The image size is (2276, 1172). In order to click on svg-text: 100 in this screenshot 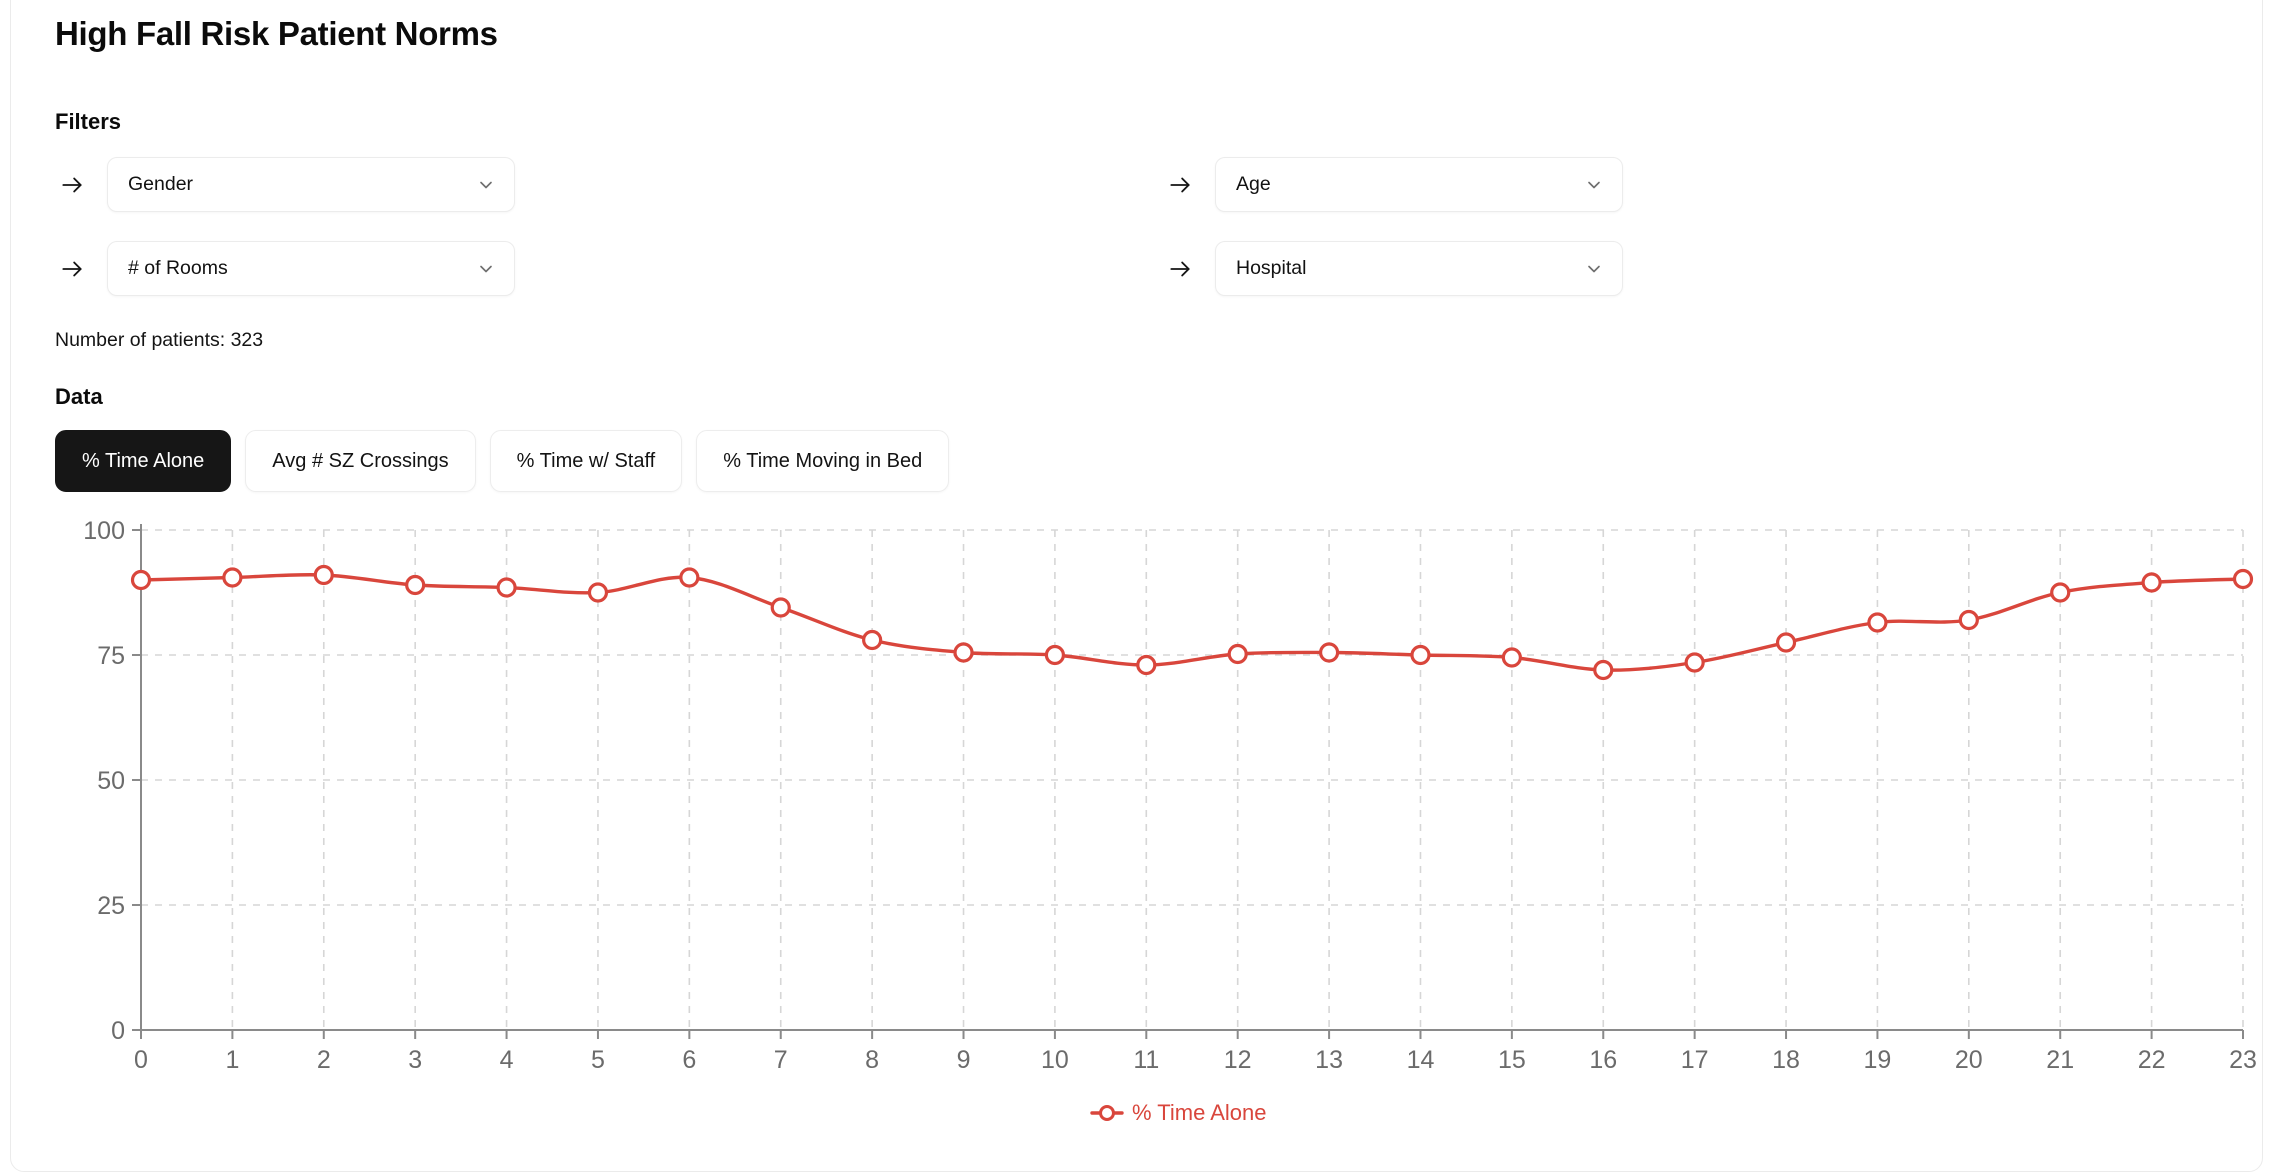, I will do `click(104, 531)`.